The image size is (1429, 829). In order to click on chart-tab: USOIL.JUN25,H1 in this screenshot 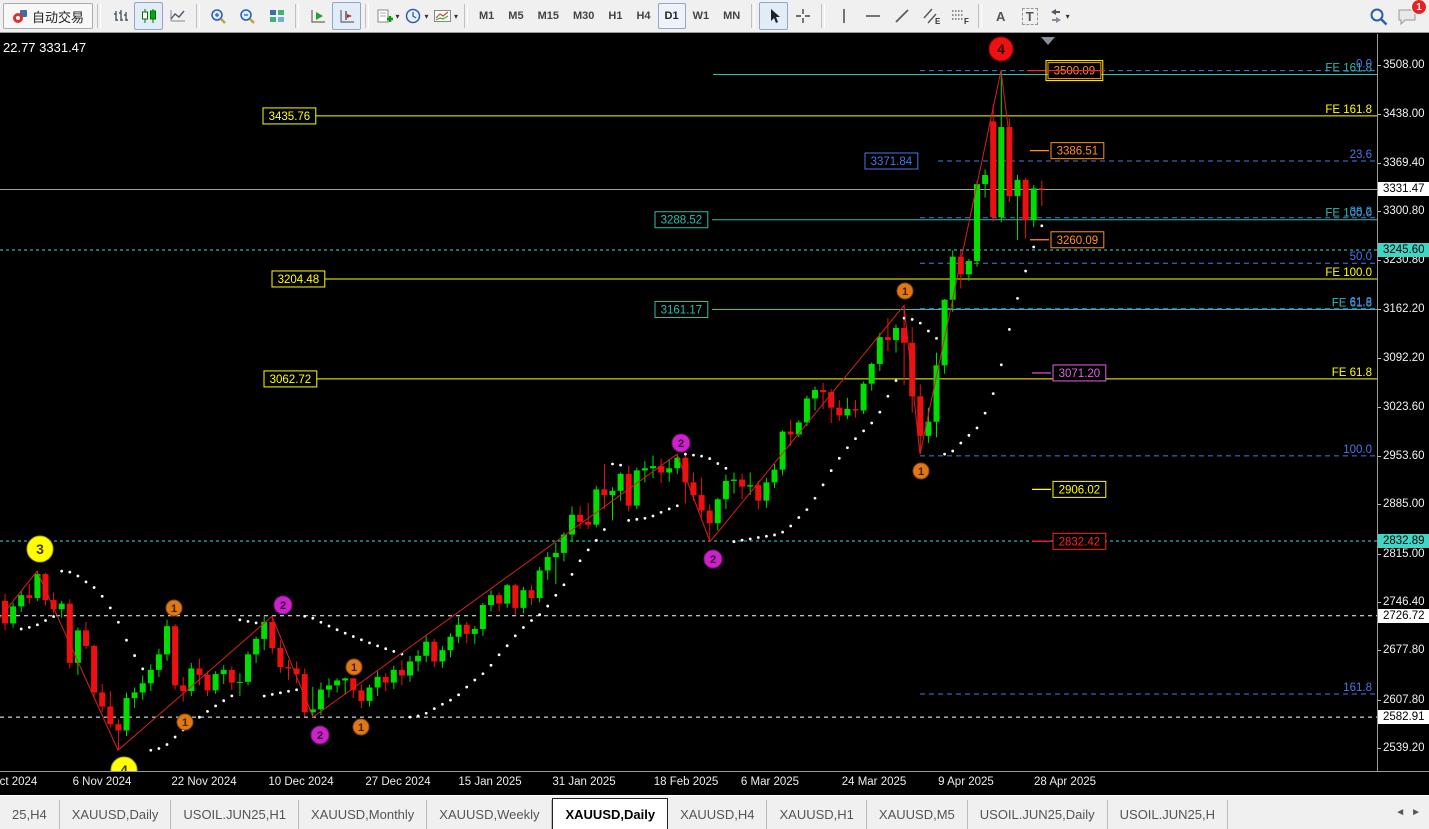, I will do `click(235, 814)`.